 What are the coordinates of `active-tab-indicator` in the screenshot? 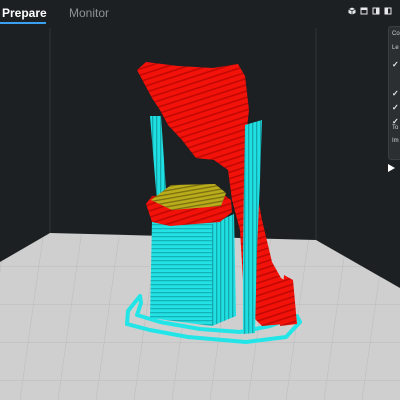 It's located at (23, 23).